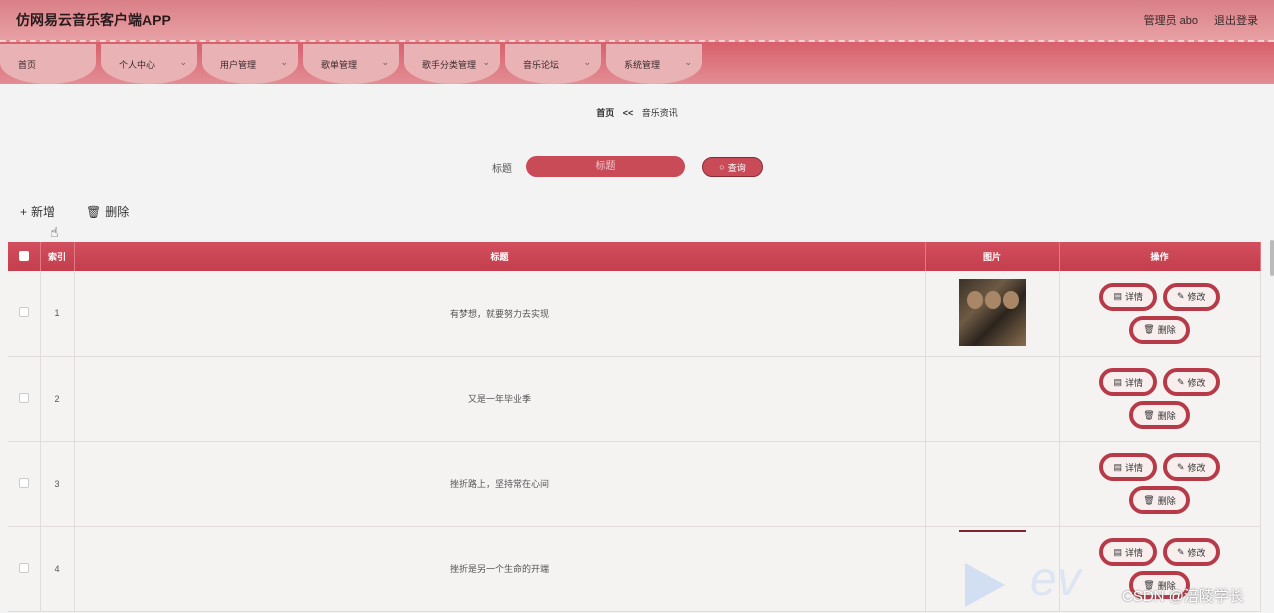 The width and height of the screenshot is (1274, 613). I want to click on search-icon: ○, so click(722, 167).